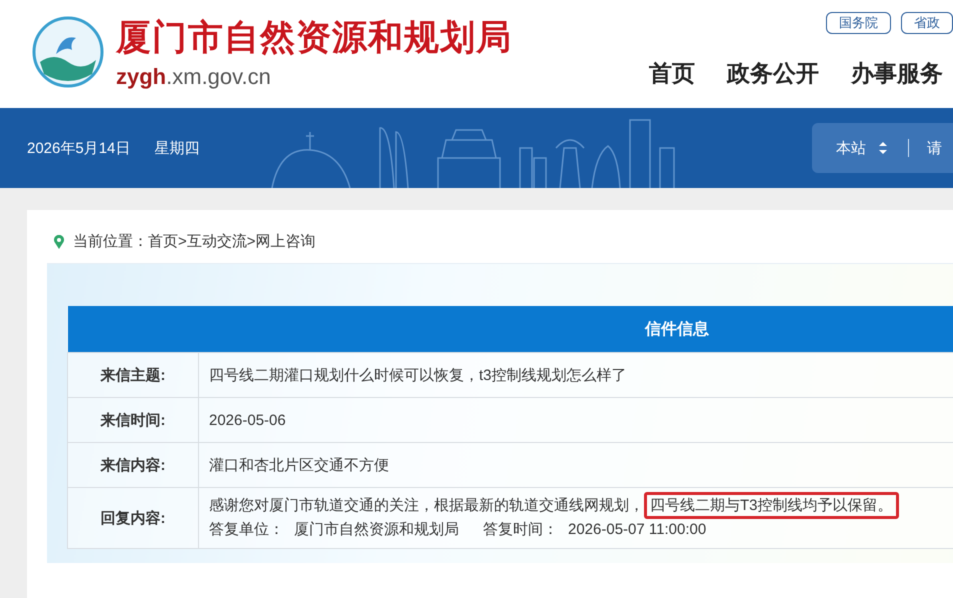  I want to click on reply-unit: 厦门市自然资源和规划局, so click(376, 530).